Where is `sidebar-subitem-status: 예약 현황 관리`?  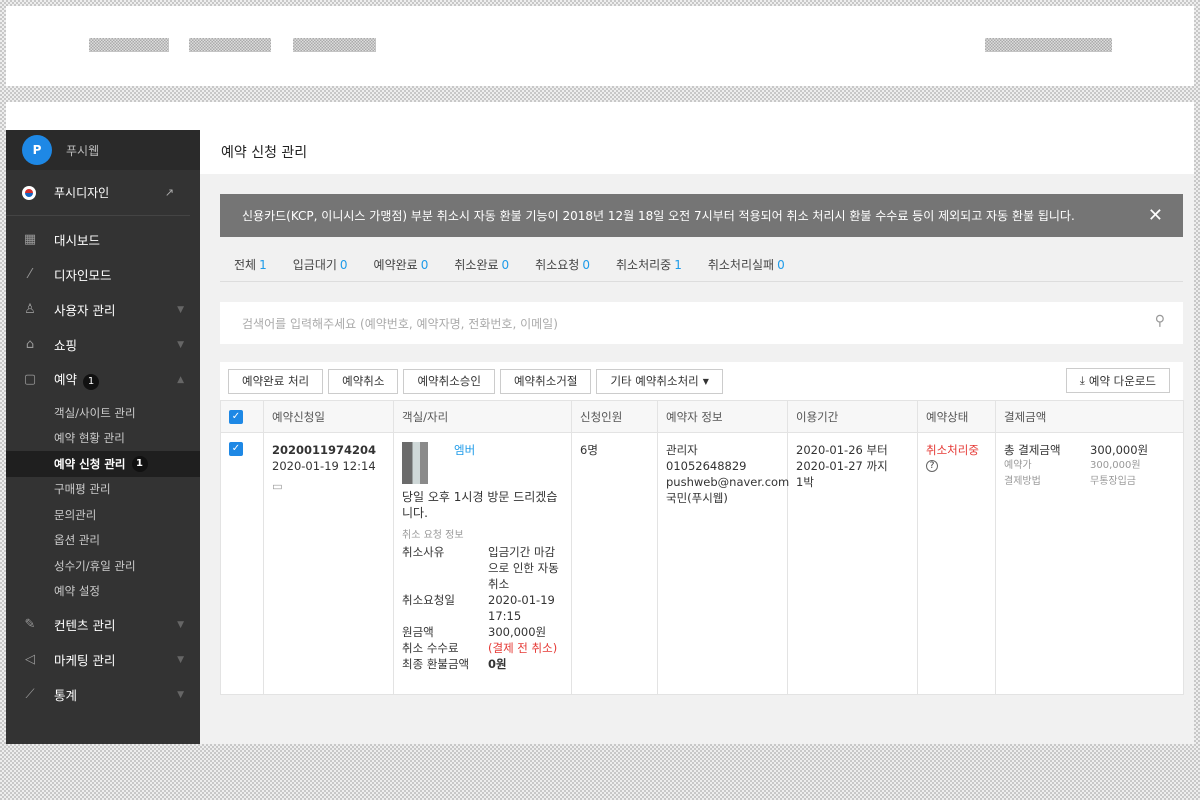 sidebar-subitem-status: 예약 현황 관리 is located at coordinates (103, 439).